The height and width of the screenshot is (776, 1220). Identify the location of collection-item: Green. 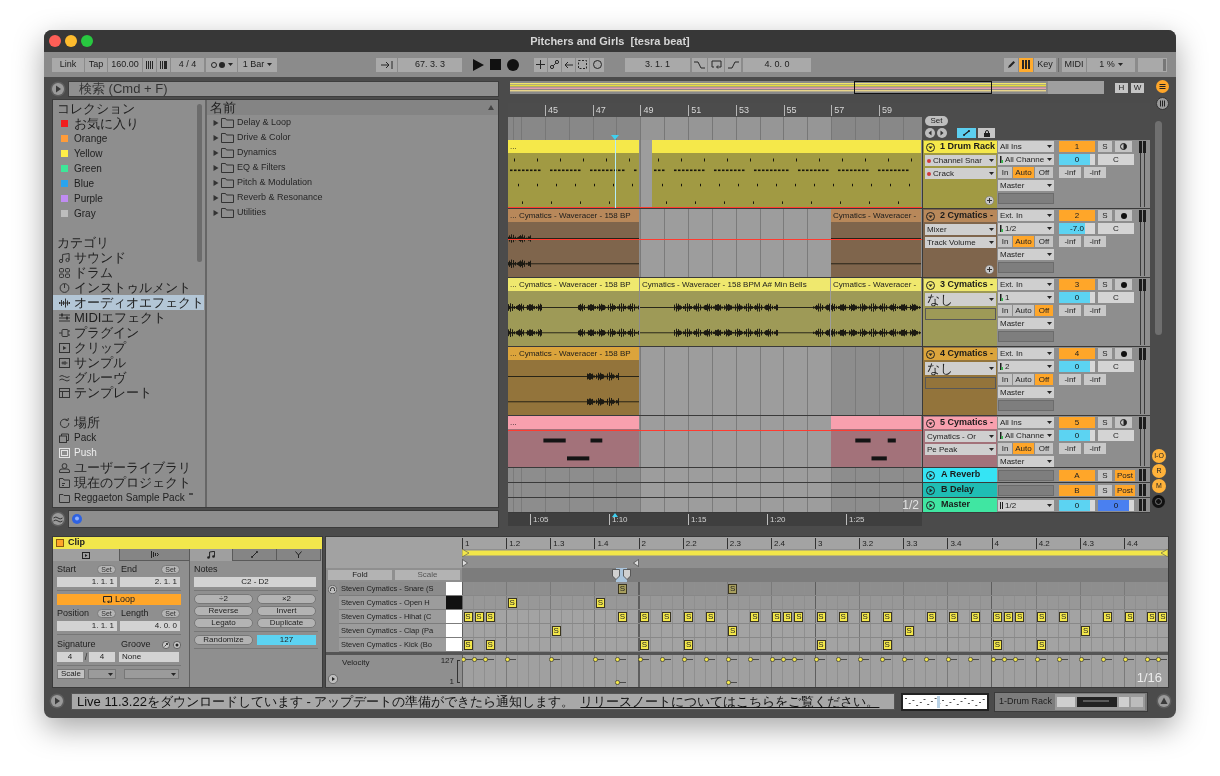
(128, 168).